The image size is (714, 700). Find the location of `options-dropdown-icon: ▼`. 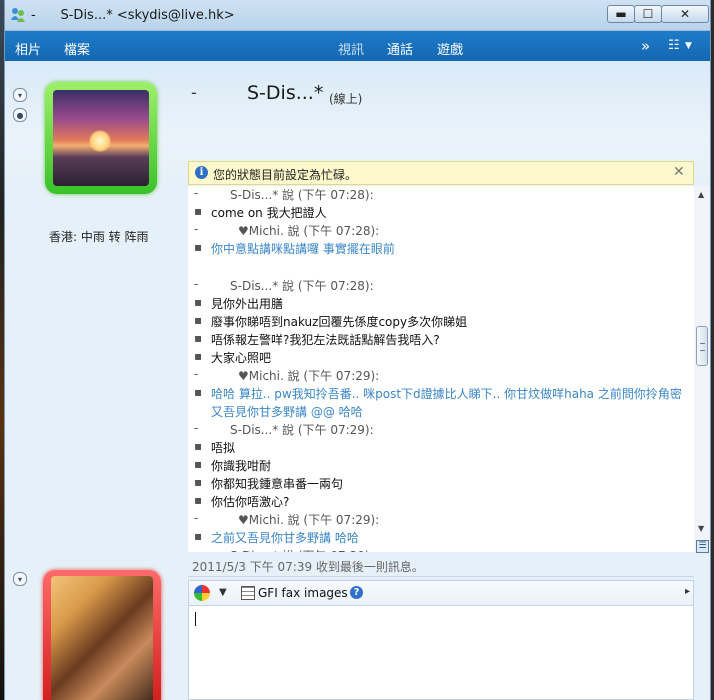

options-dropdown-icon: ▼ is located at coordinates (688, 46).